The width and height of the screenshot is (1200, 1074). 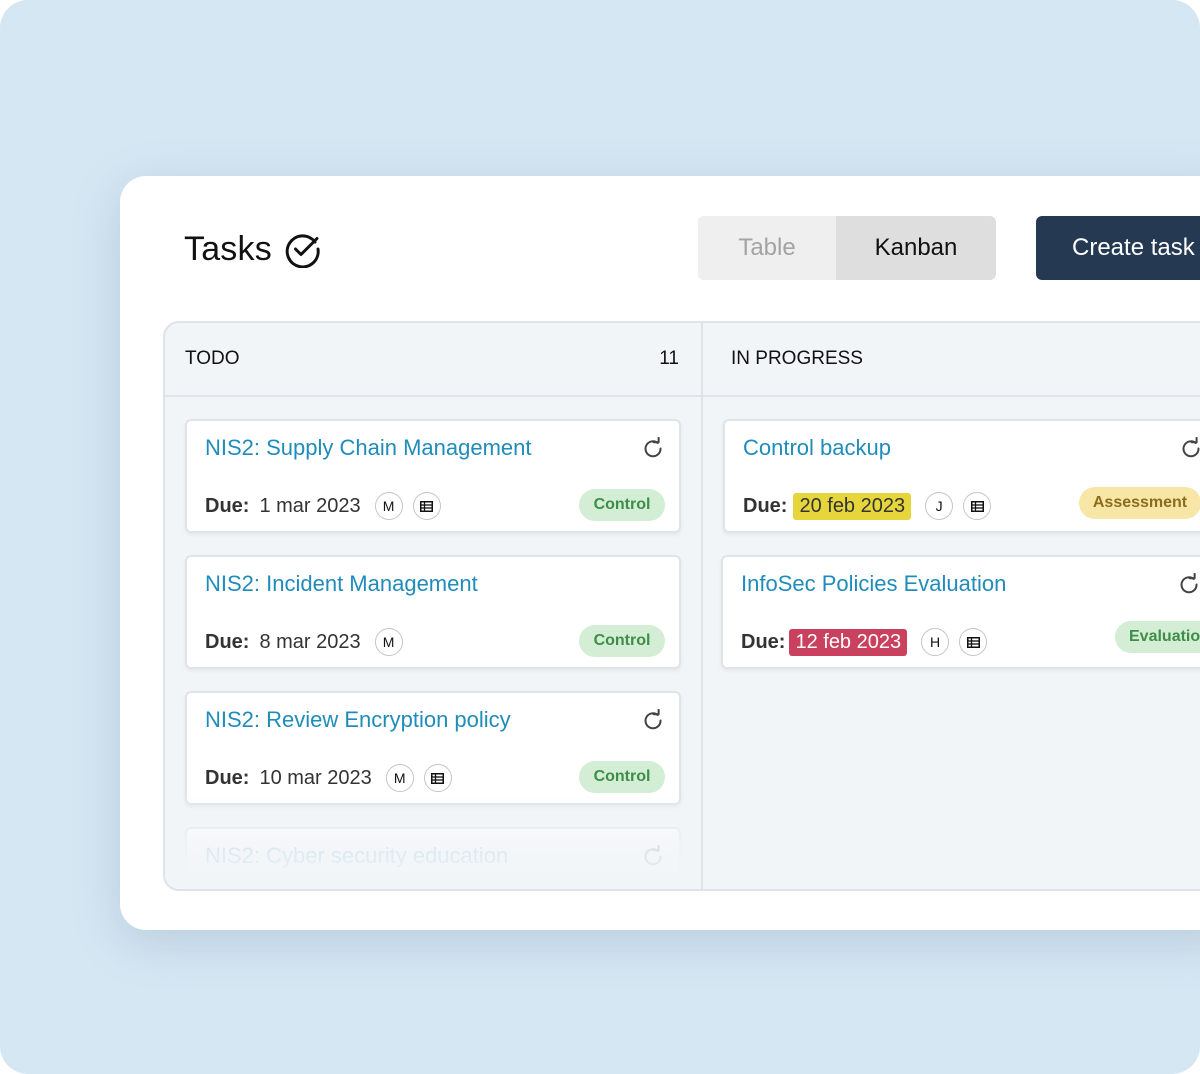 I want to click on column-header-in-progress: IN PROGRESS, so click(x=951, y=360).